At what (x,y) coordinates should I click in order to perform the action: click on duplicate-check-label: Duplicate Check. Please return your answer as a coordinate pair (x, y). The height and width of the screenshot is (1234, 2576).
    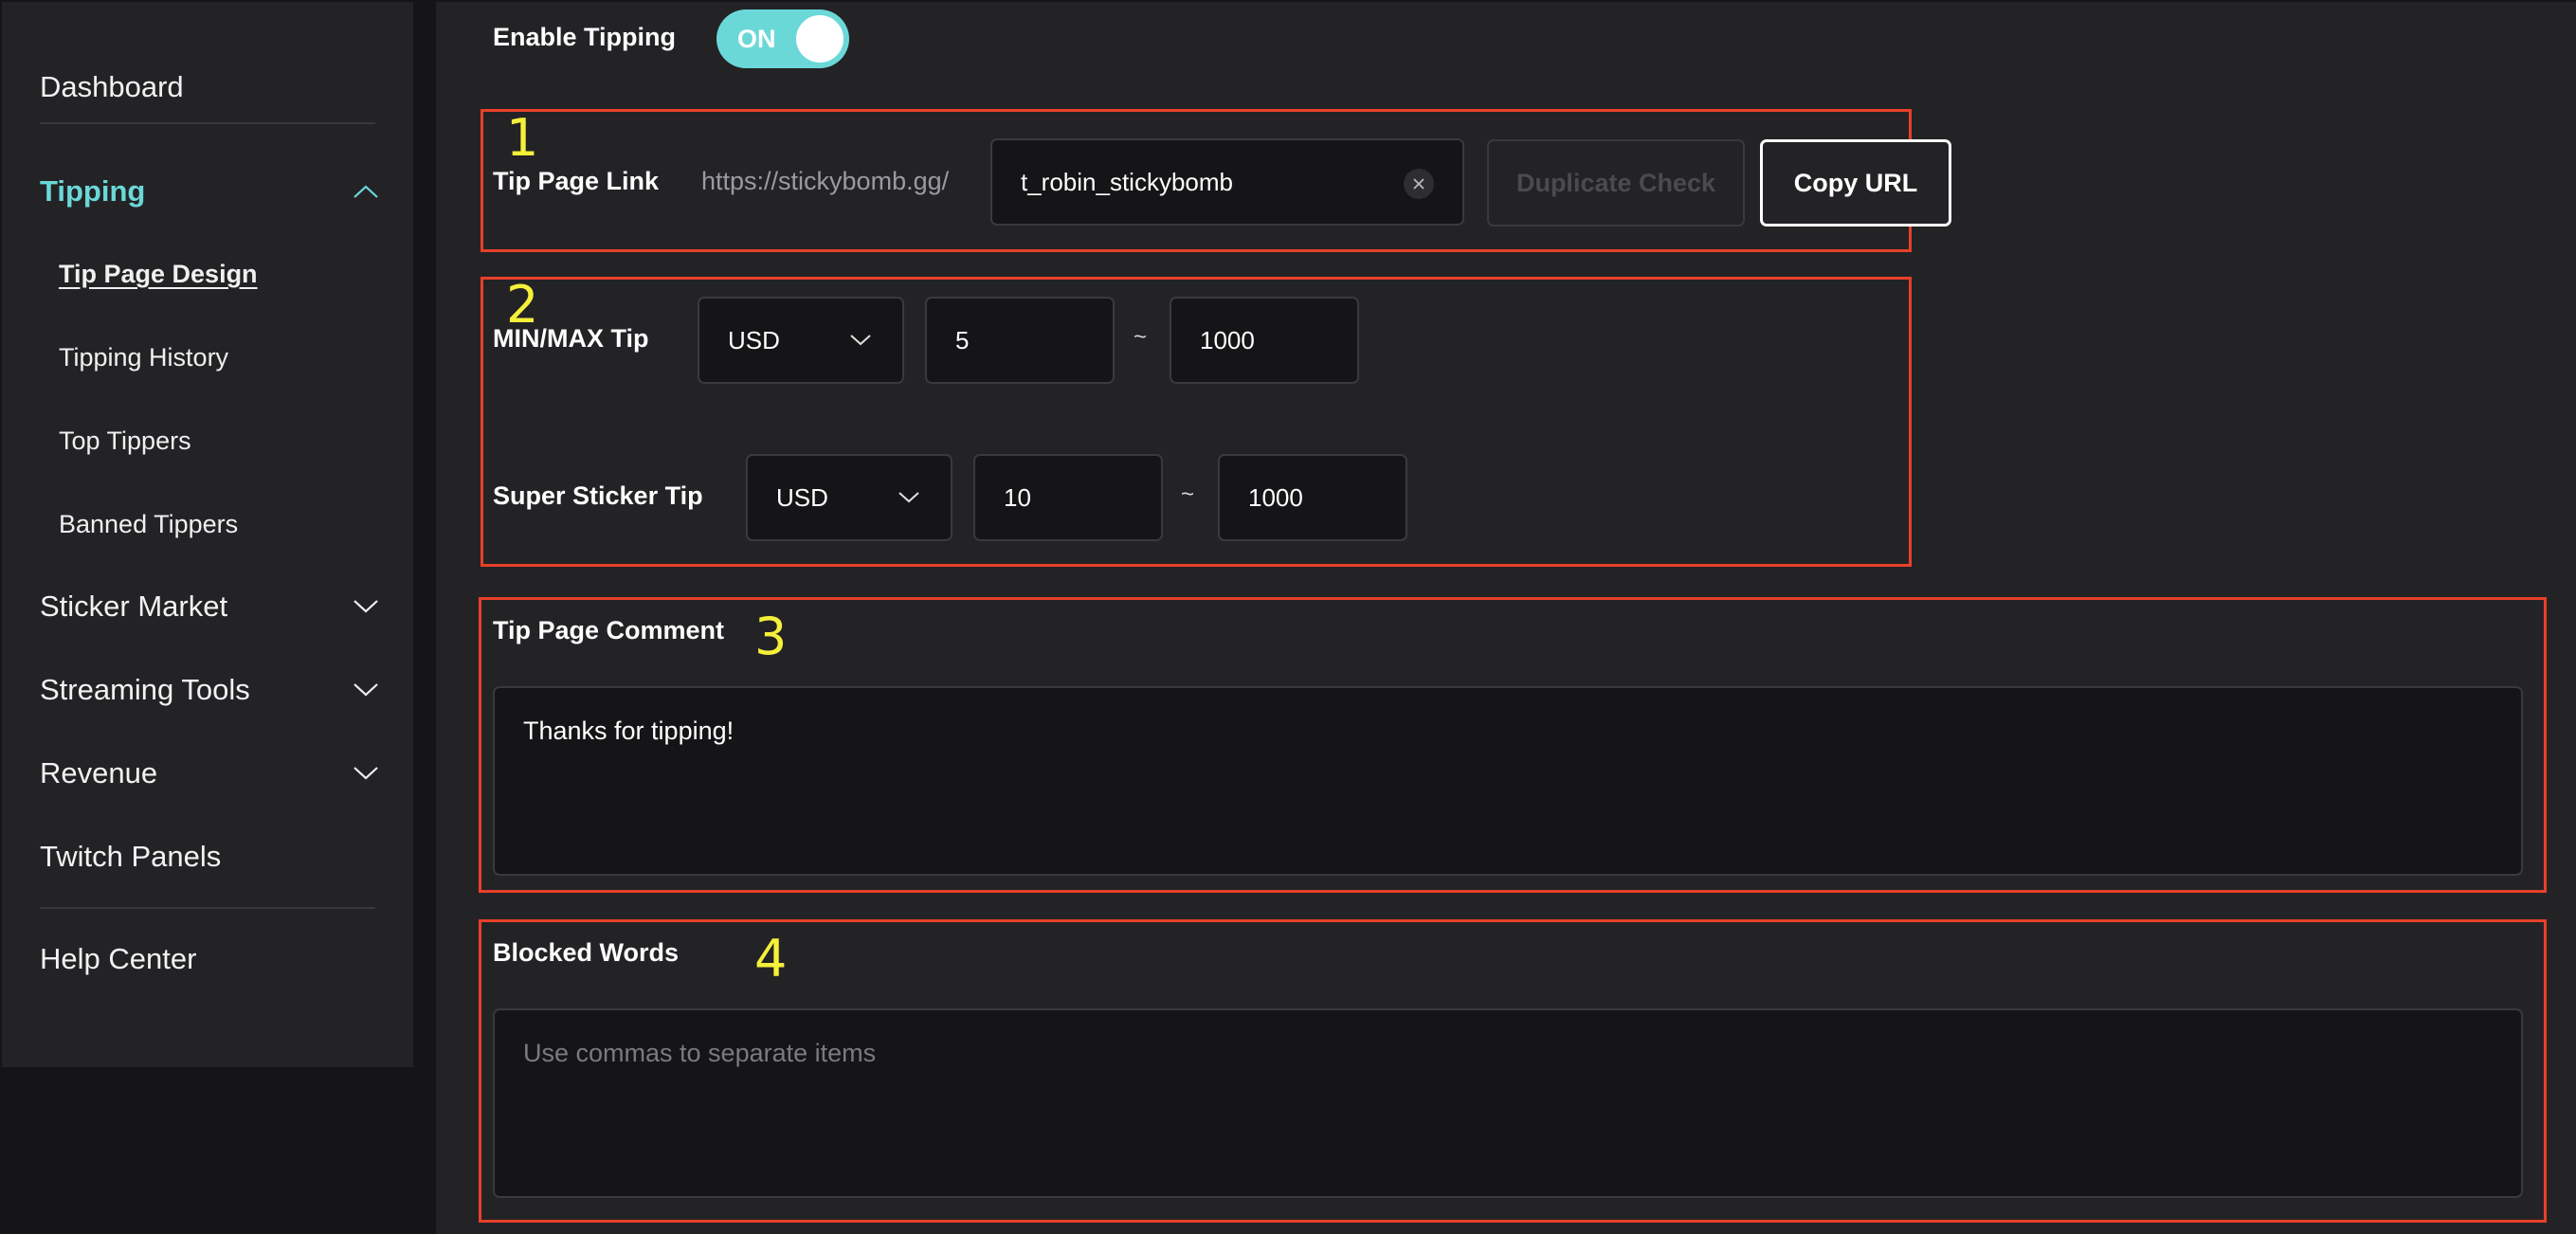
    Looking at the image, I should click on (1615, 182).